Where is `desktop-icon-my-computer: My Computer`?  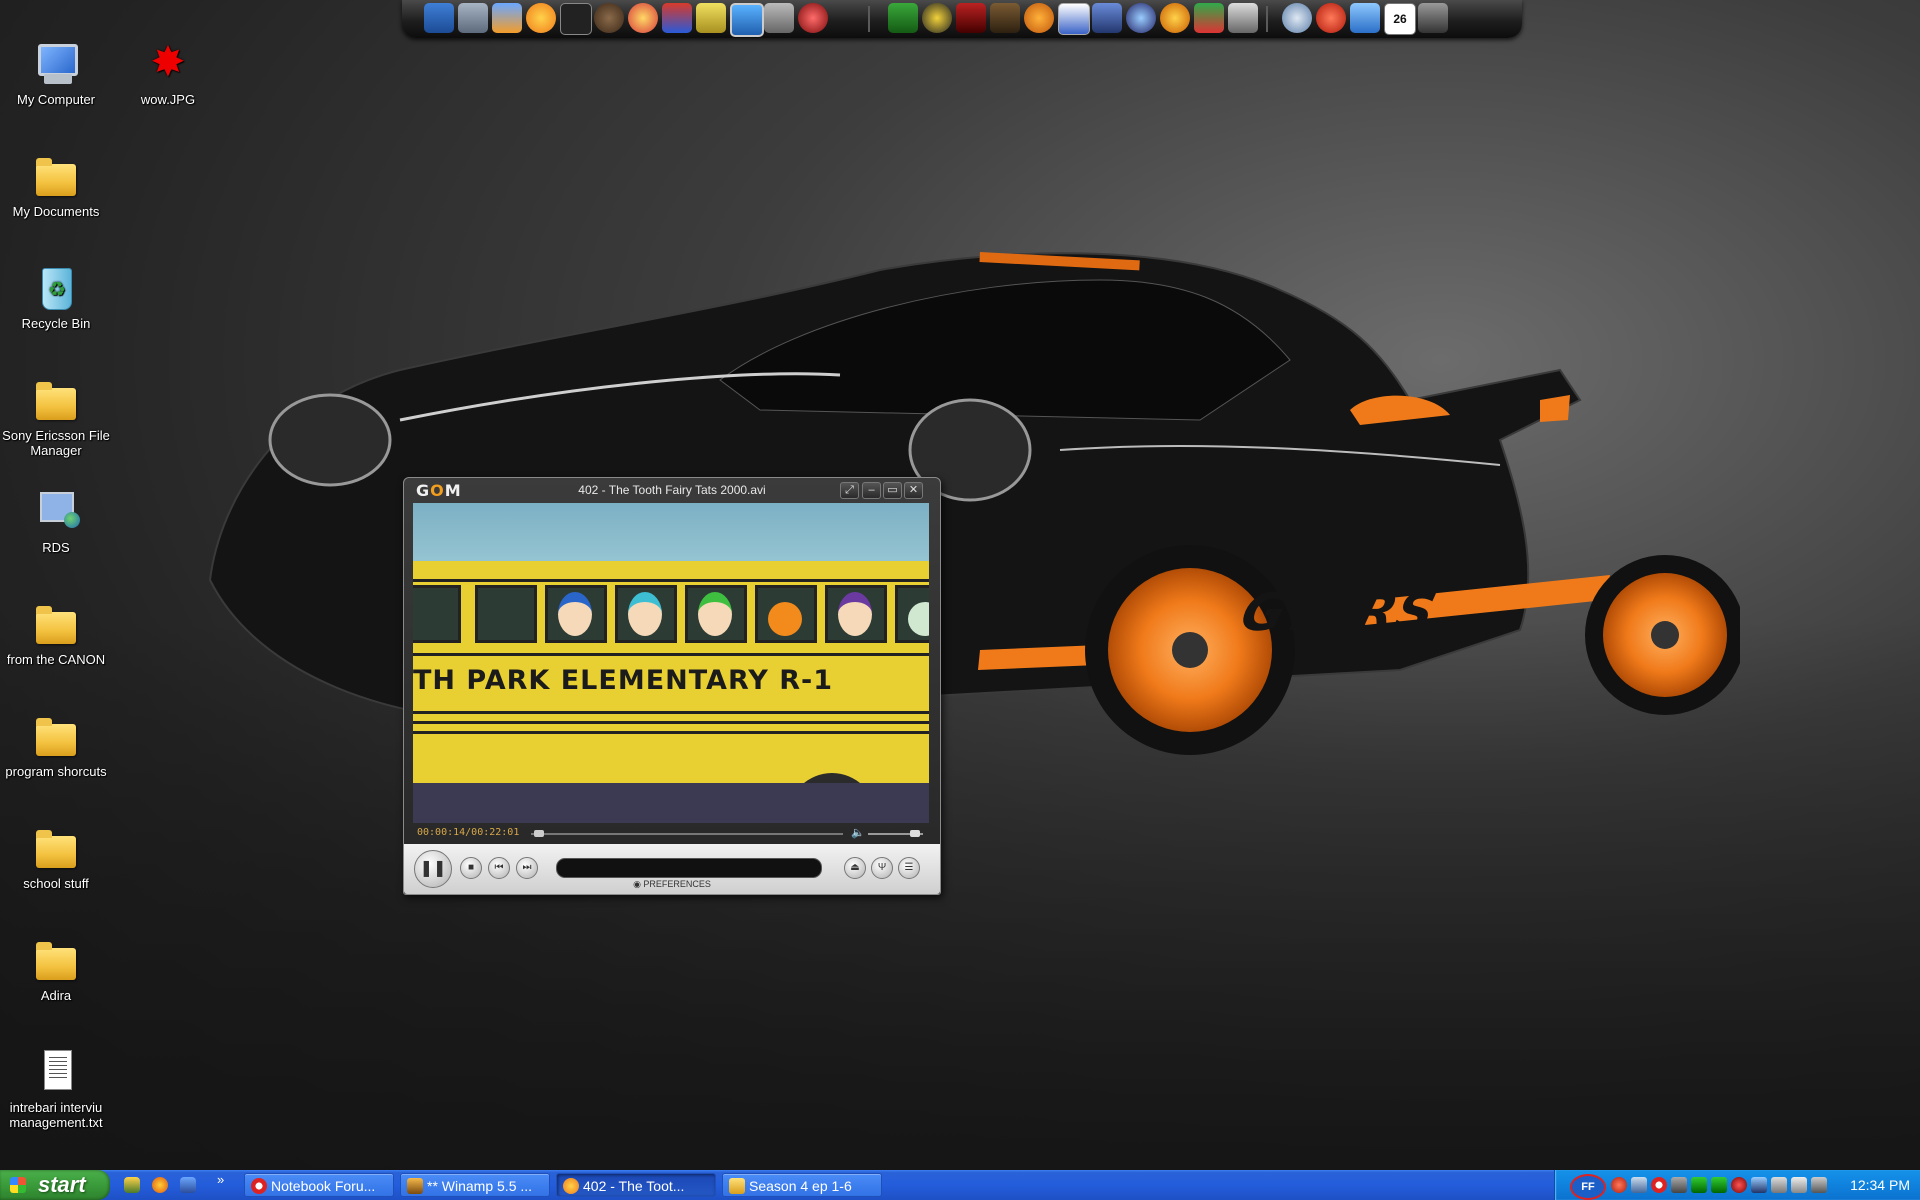 desktop-icon-my-computer: My Computer is located at coordinates (56, 73).